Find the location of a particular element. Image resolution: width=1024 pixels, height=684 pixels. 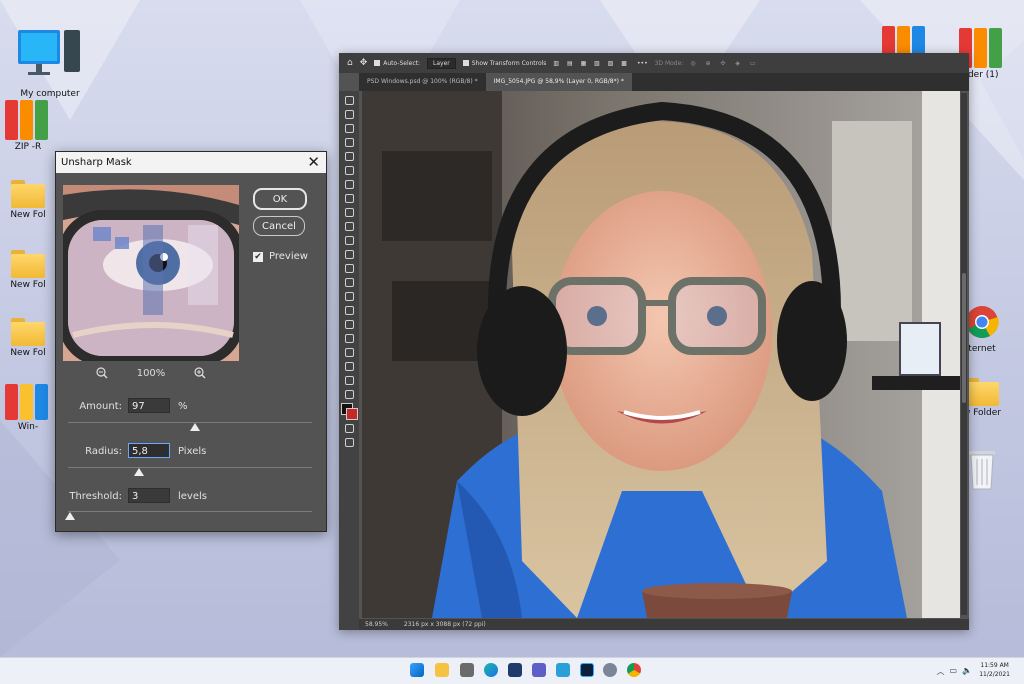

teams-icon is located at coordinates (539, 670).